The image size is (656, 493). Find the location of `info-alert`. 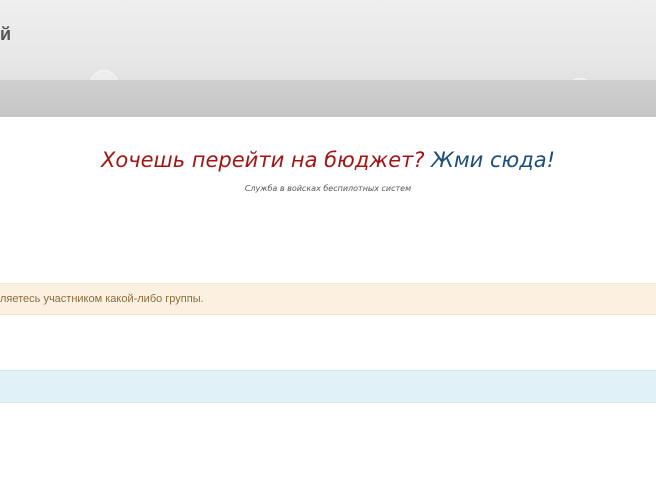

info-alert is located at coordinates (328, 386).